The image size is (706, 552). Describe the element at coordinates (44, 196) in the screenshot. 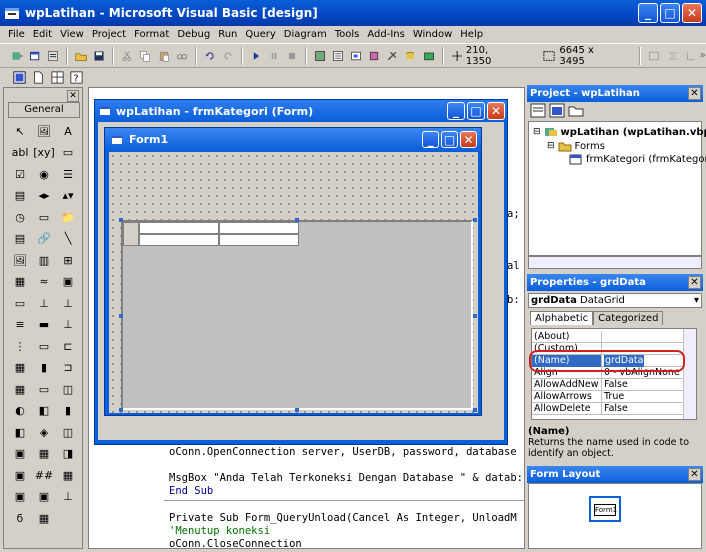

I see `toolbox-tool: ◂▸` at that location.